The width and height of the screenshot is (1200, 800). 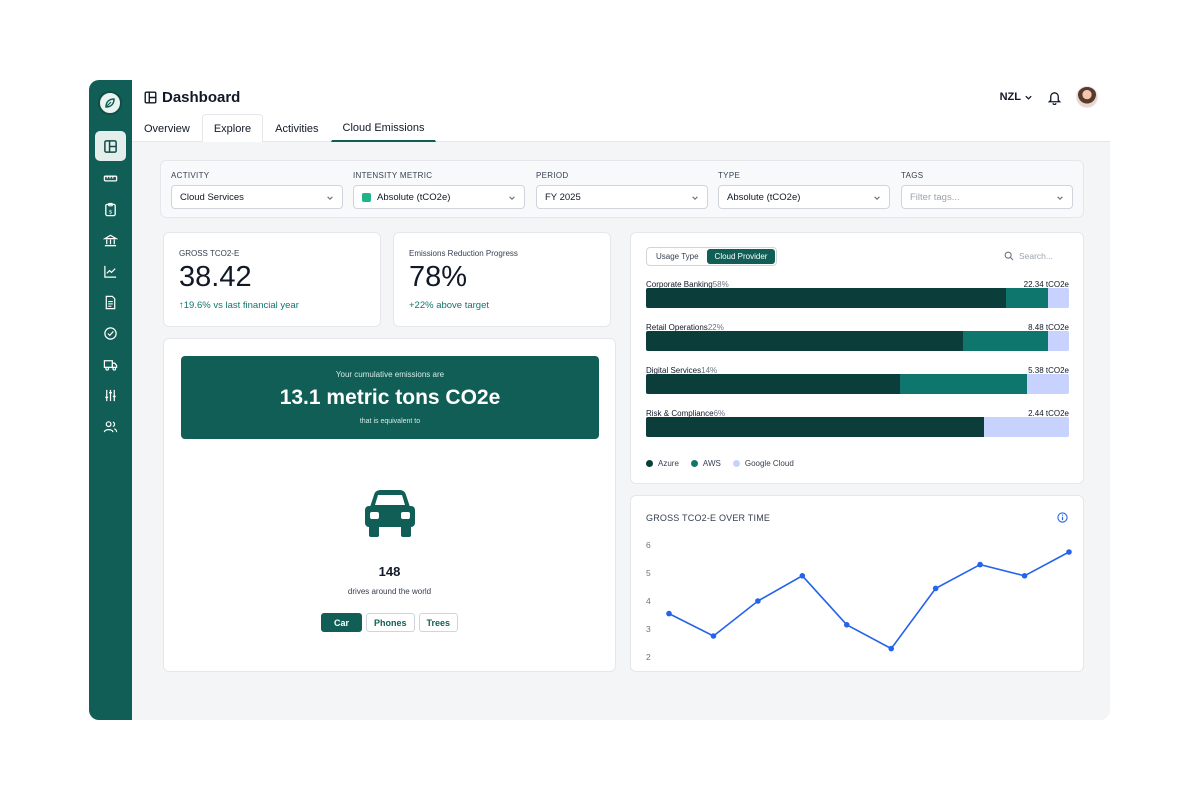 I want to click on phones-button: Phones, so click(x=390, y=622).